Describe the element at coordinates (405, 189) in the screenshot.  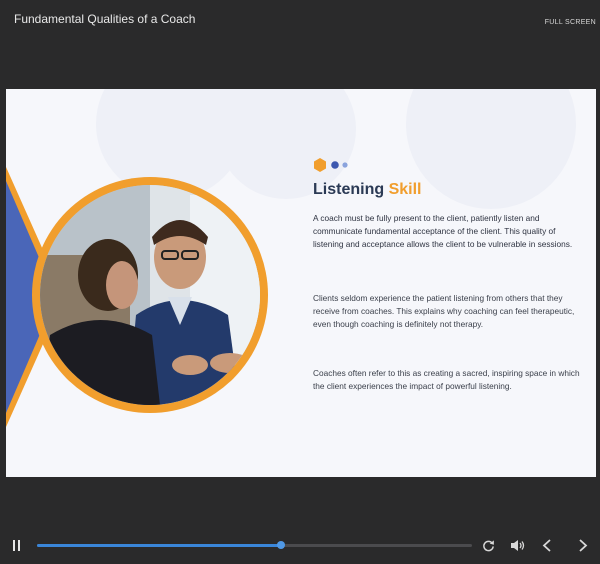
I see `heading-accent: Skill` at that location.